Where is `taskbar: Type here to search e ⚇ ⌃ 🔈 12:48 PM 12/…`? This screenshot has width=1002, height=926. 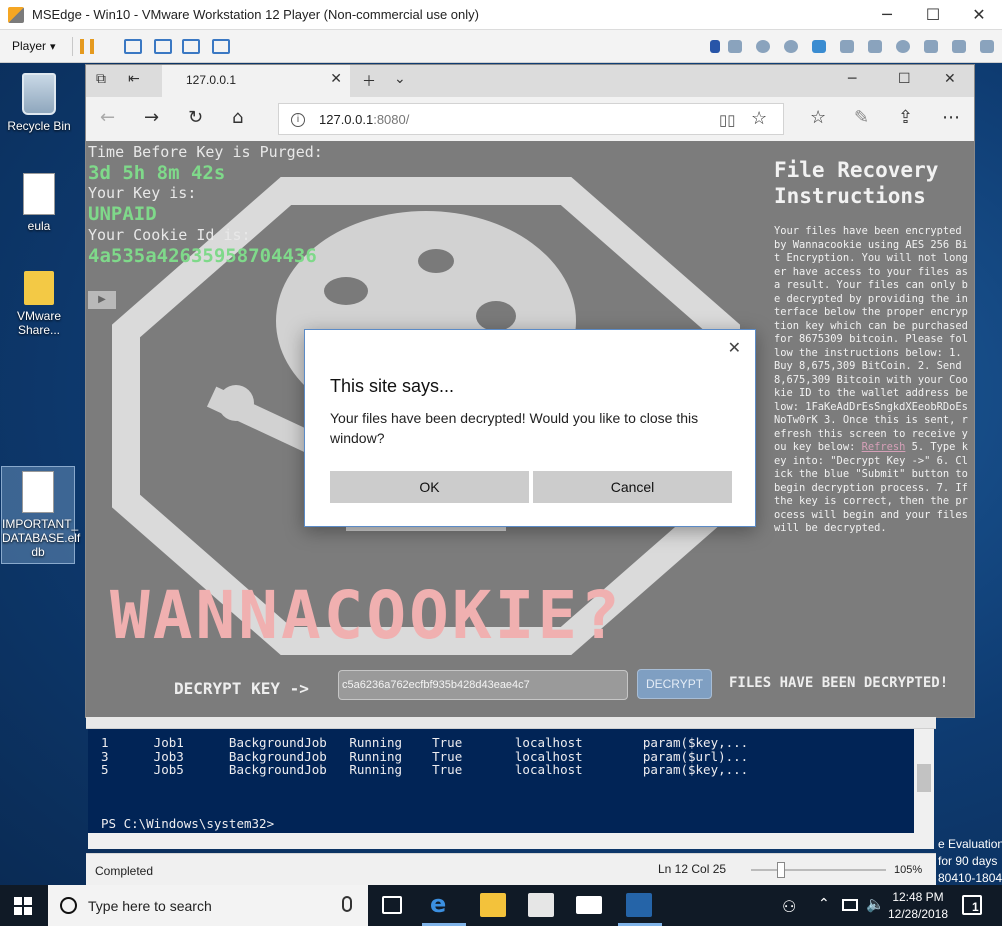
taskbar: Type here to search e ⚇ ⌃ 🔈 12:48 PM 12/… is located at coordinates (501, 905).